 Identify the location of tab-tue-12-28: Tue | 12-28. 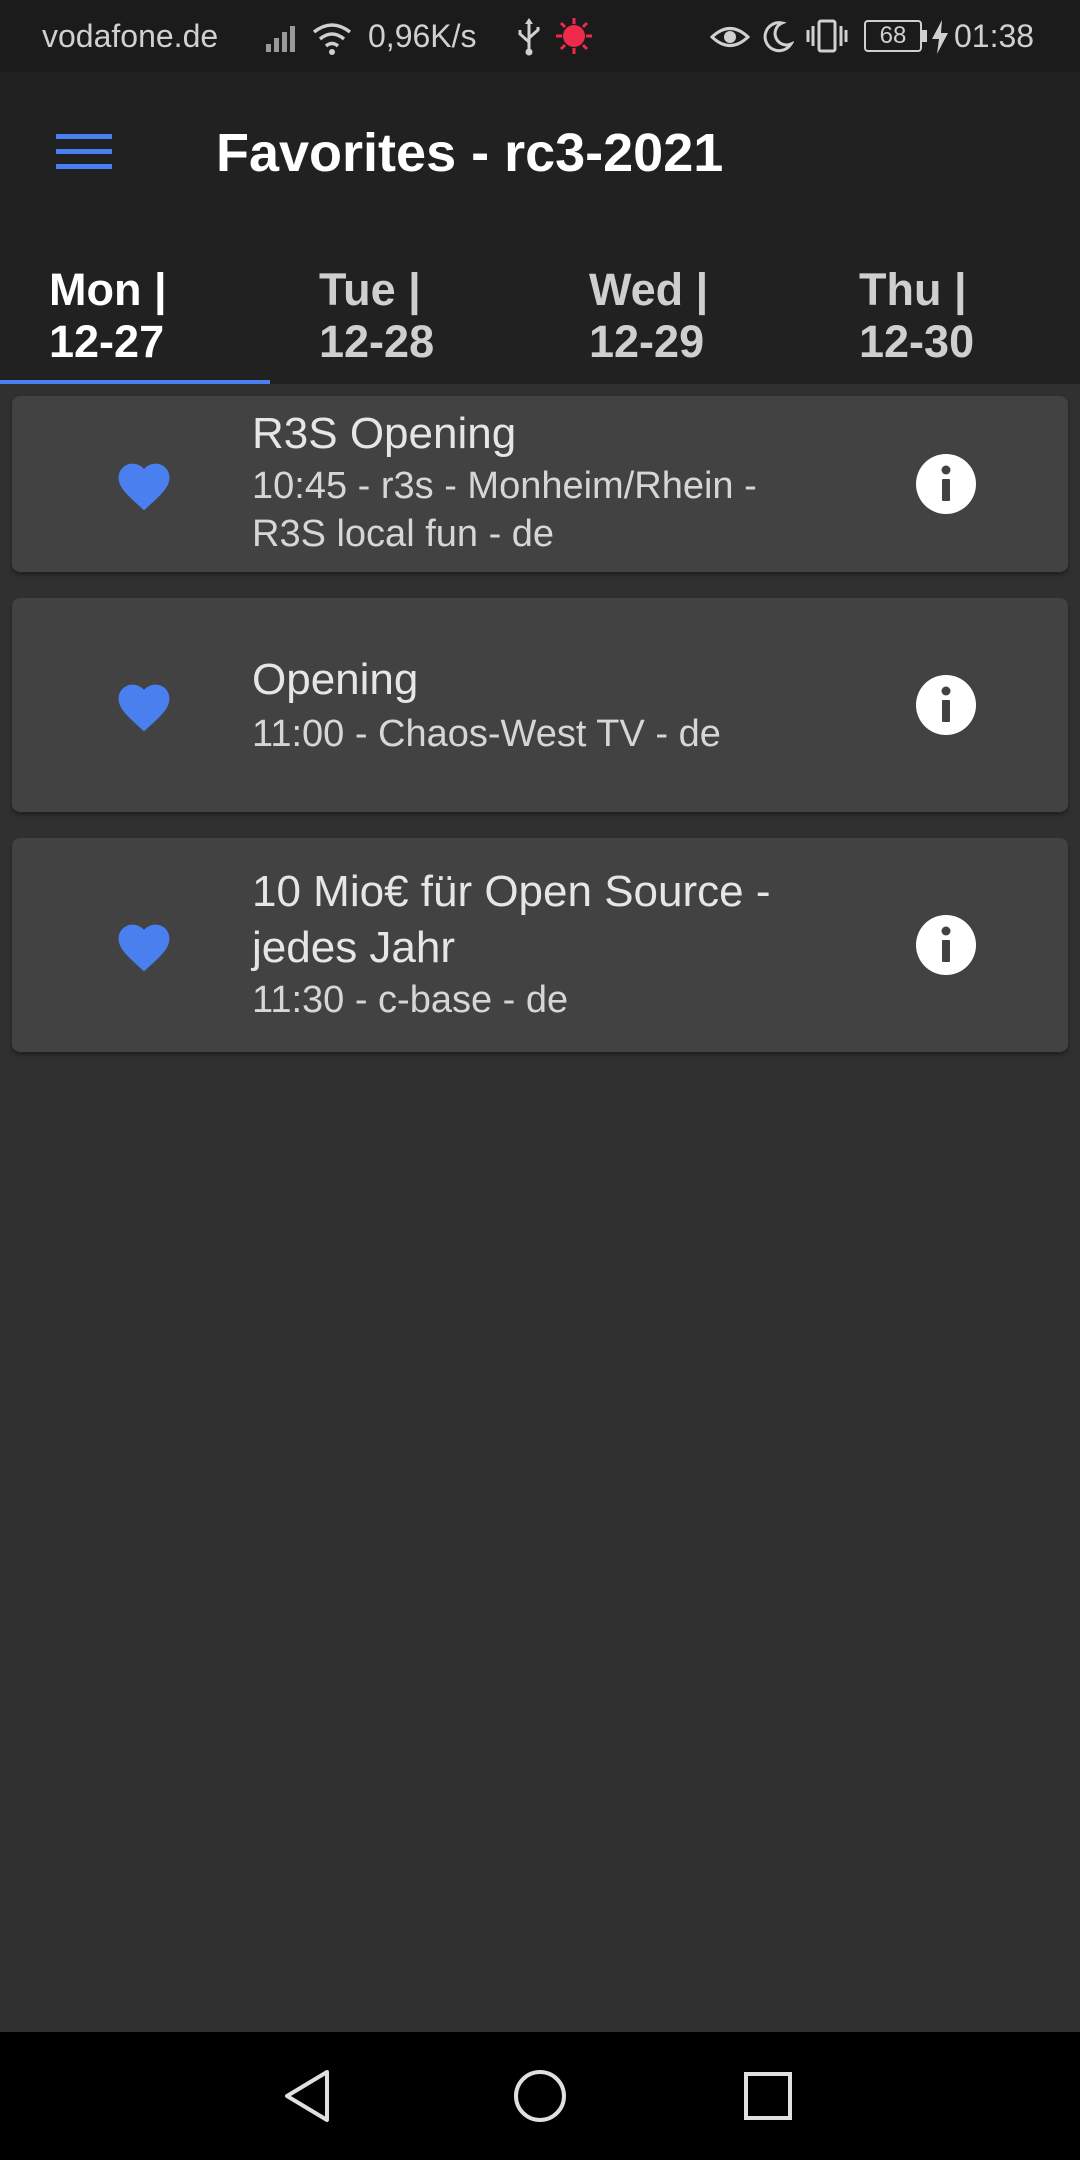
(405, 308).